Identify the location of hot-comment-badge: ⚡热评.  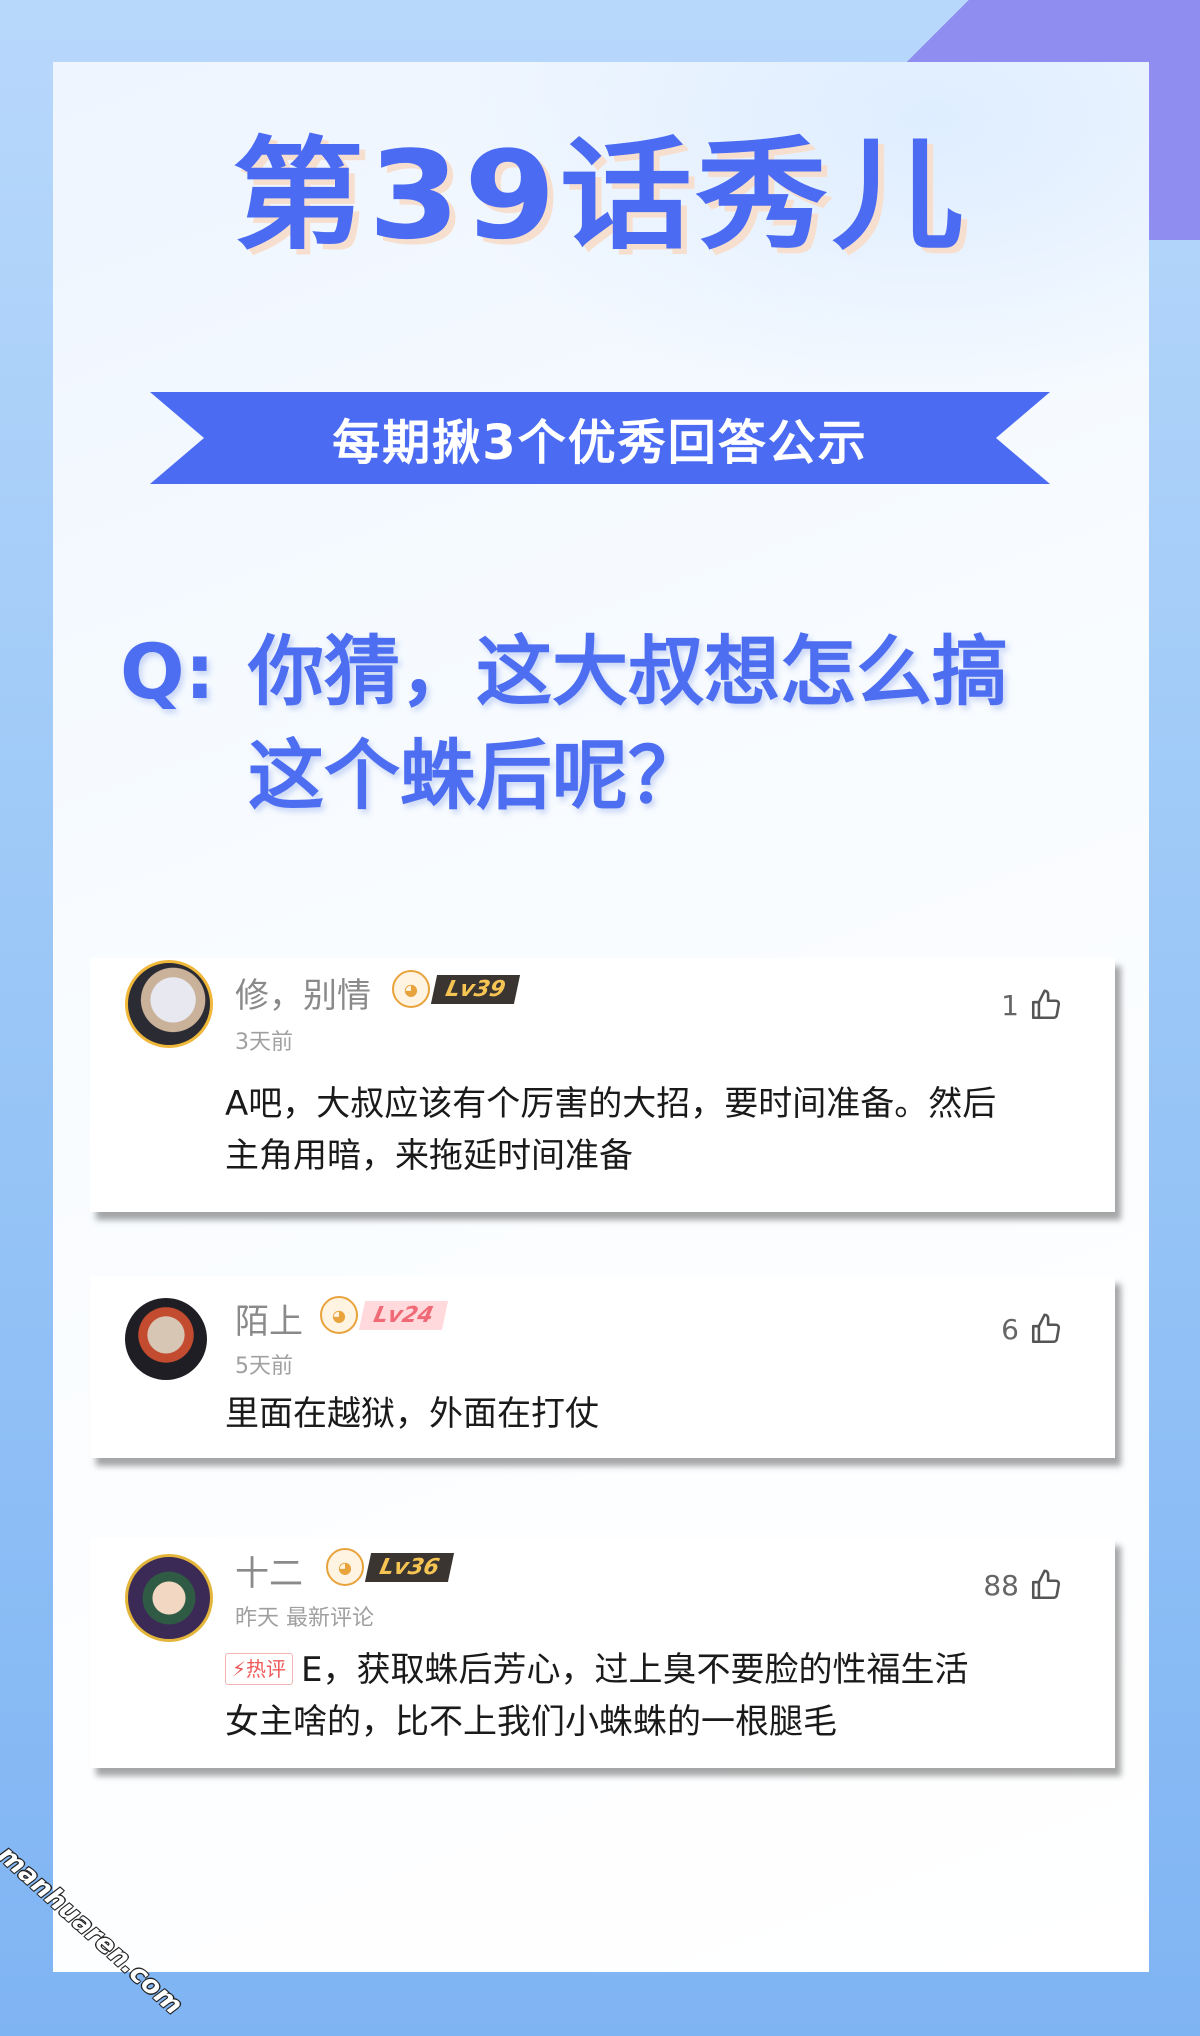
(259, 1669).